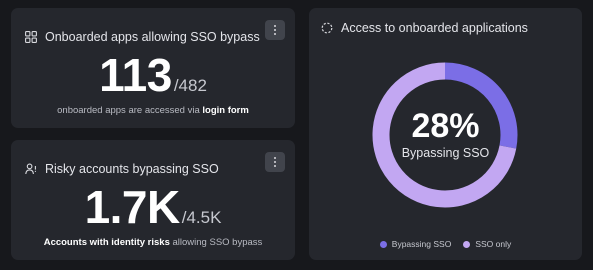 The image size is (593, 270). I want to click on user-risk-icon, so click(30, 169).